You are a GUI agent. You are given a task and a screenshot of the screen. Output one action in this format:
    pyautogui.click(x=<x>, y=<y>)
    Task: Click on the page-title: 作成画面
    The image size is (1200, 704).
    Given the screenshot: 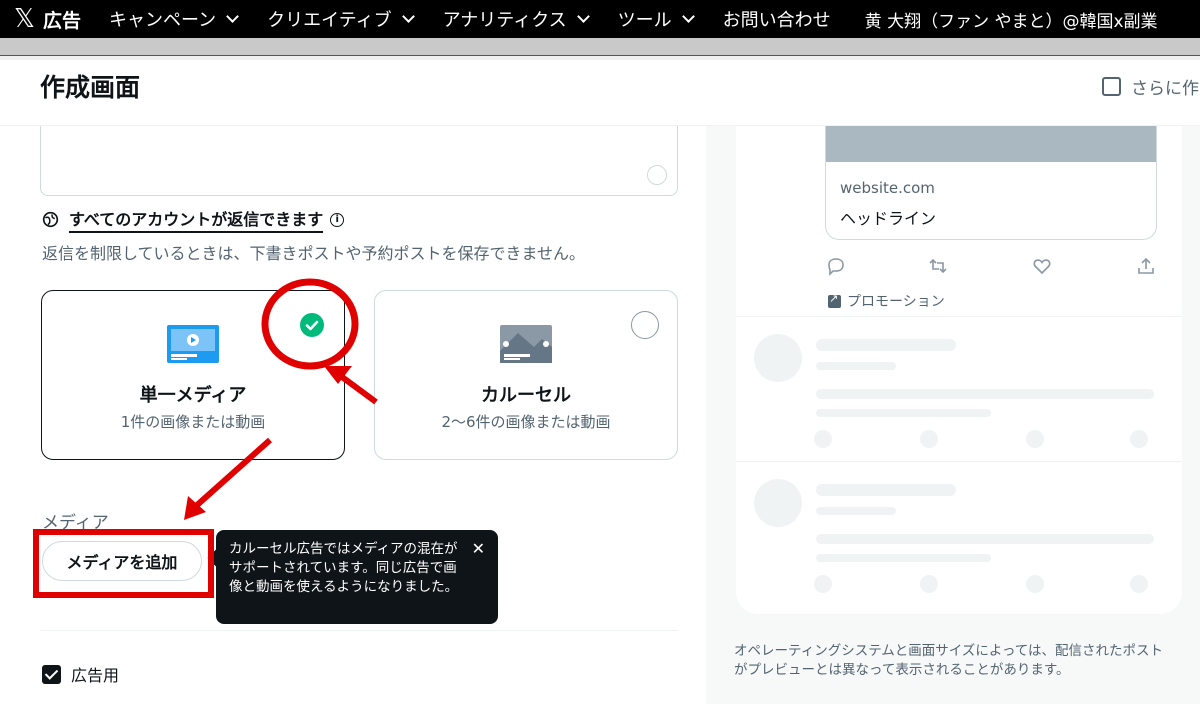 What is the action you would take?
    pyautogui.click(x=90, y=87)
    